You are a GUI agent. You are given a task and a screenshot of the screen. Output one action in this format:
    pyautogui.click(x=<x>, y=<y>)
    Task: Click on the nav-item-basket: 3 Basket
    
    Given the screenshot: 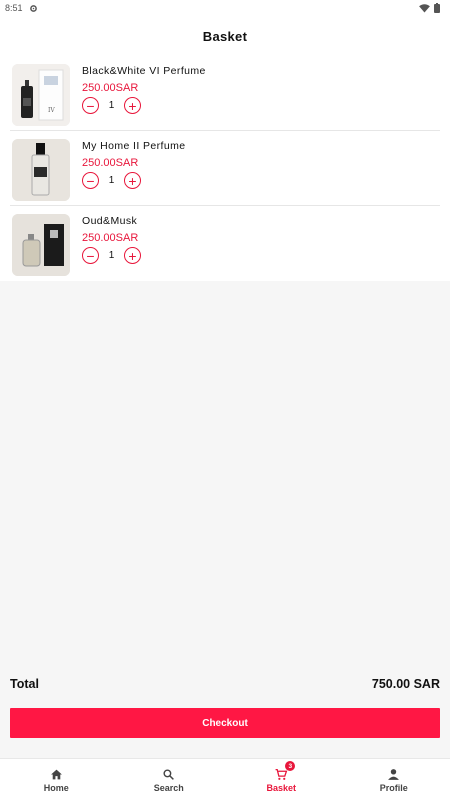 What is the action you would take?
    pyautogui.click(x=281, y=779)
    